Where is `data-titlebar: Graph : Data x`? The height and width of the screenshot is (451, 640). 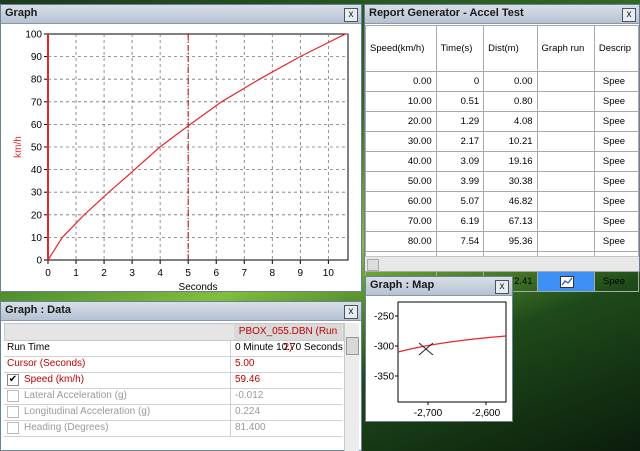 data-titlebar: Graph : Data x is located at coordinates (181, 311).